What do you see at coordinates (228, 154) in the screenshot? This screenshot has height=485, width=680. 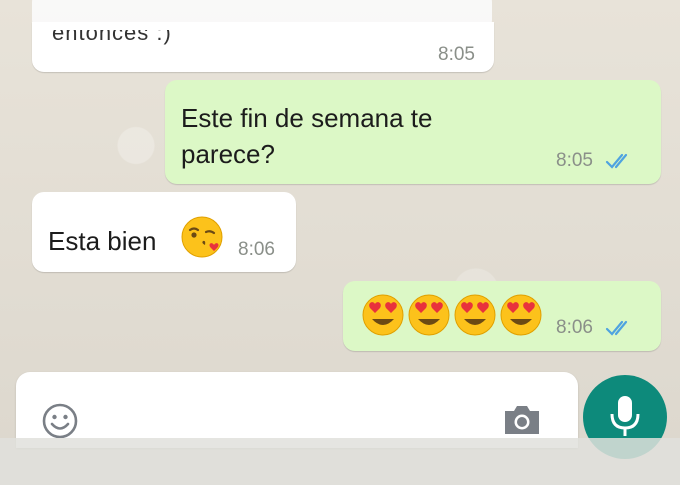 I see `message-line-2: parece?` at bounding box center [228, 154].